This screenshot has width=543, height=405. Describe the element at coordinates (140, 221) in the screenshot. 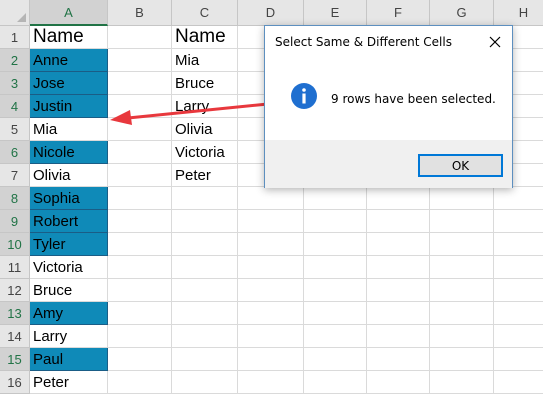

I see `cell-b9` at that location.